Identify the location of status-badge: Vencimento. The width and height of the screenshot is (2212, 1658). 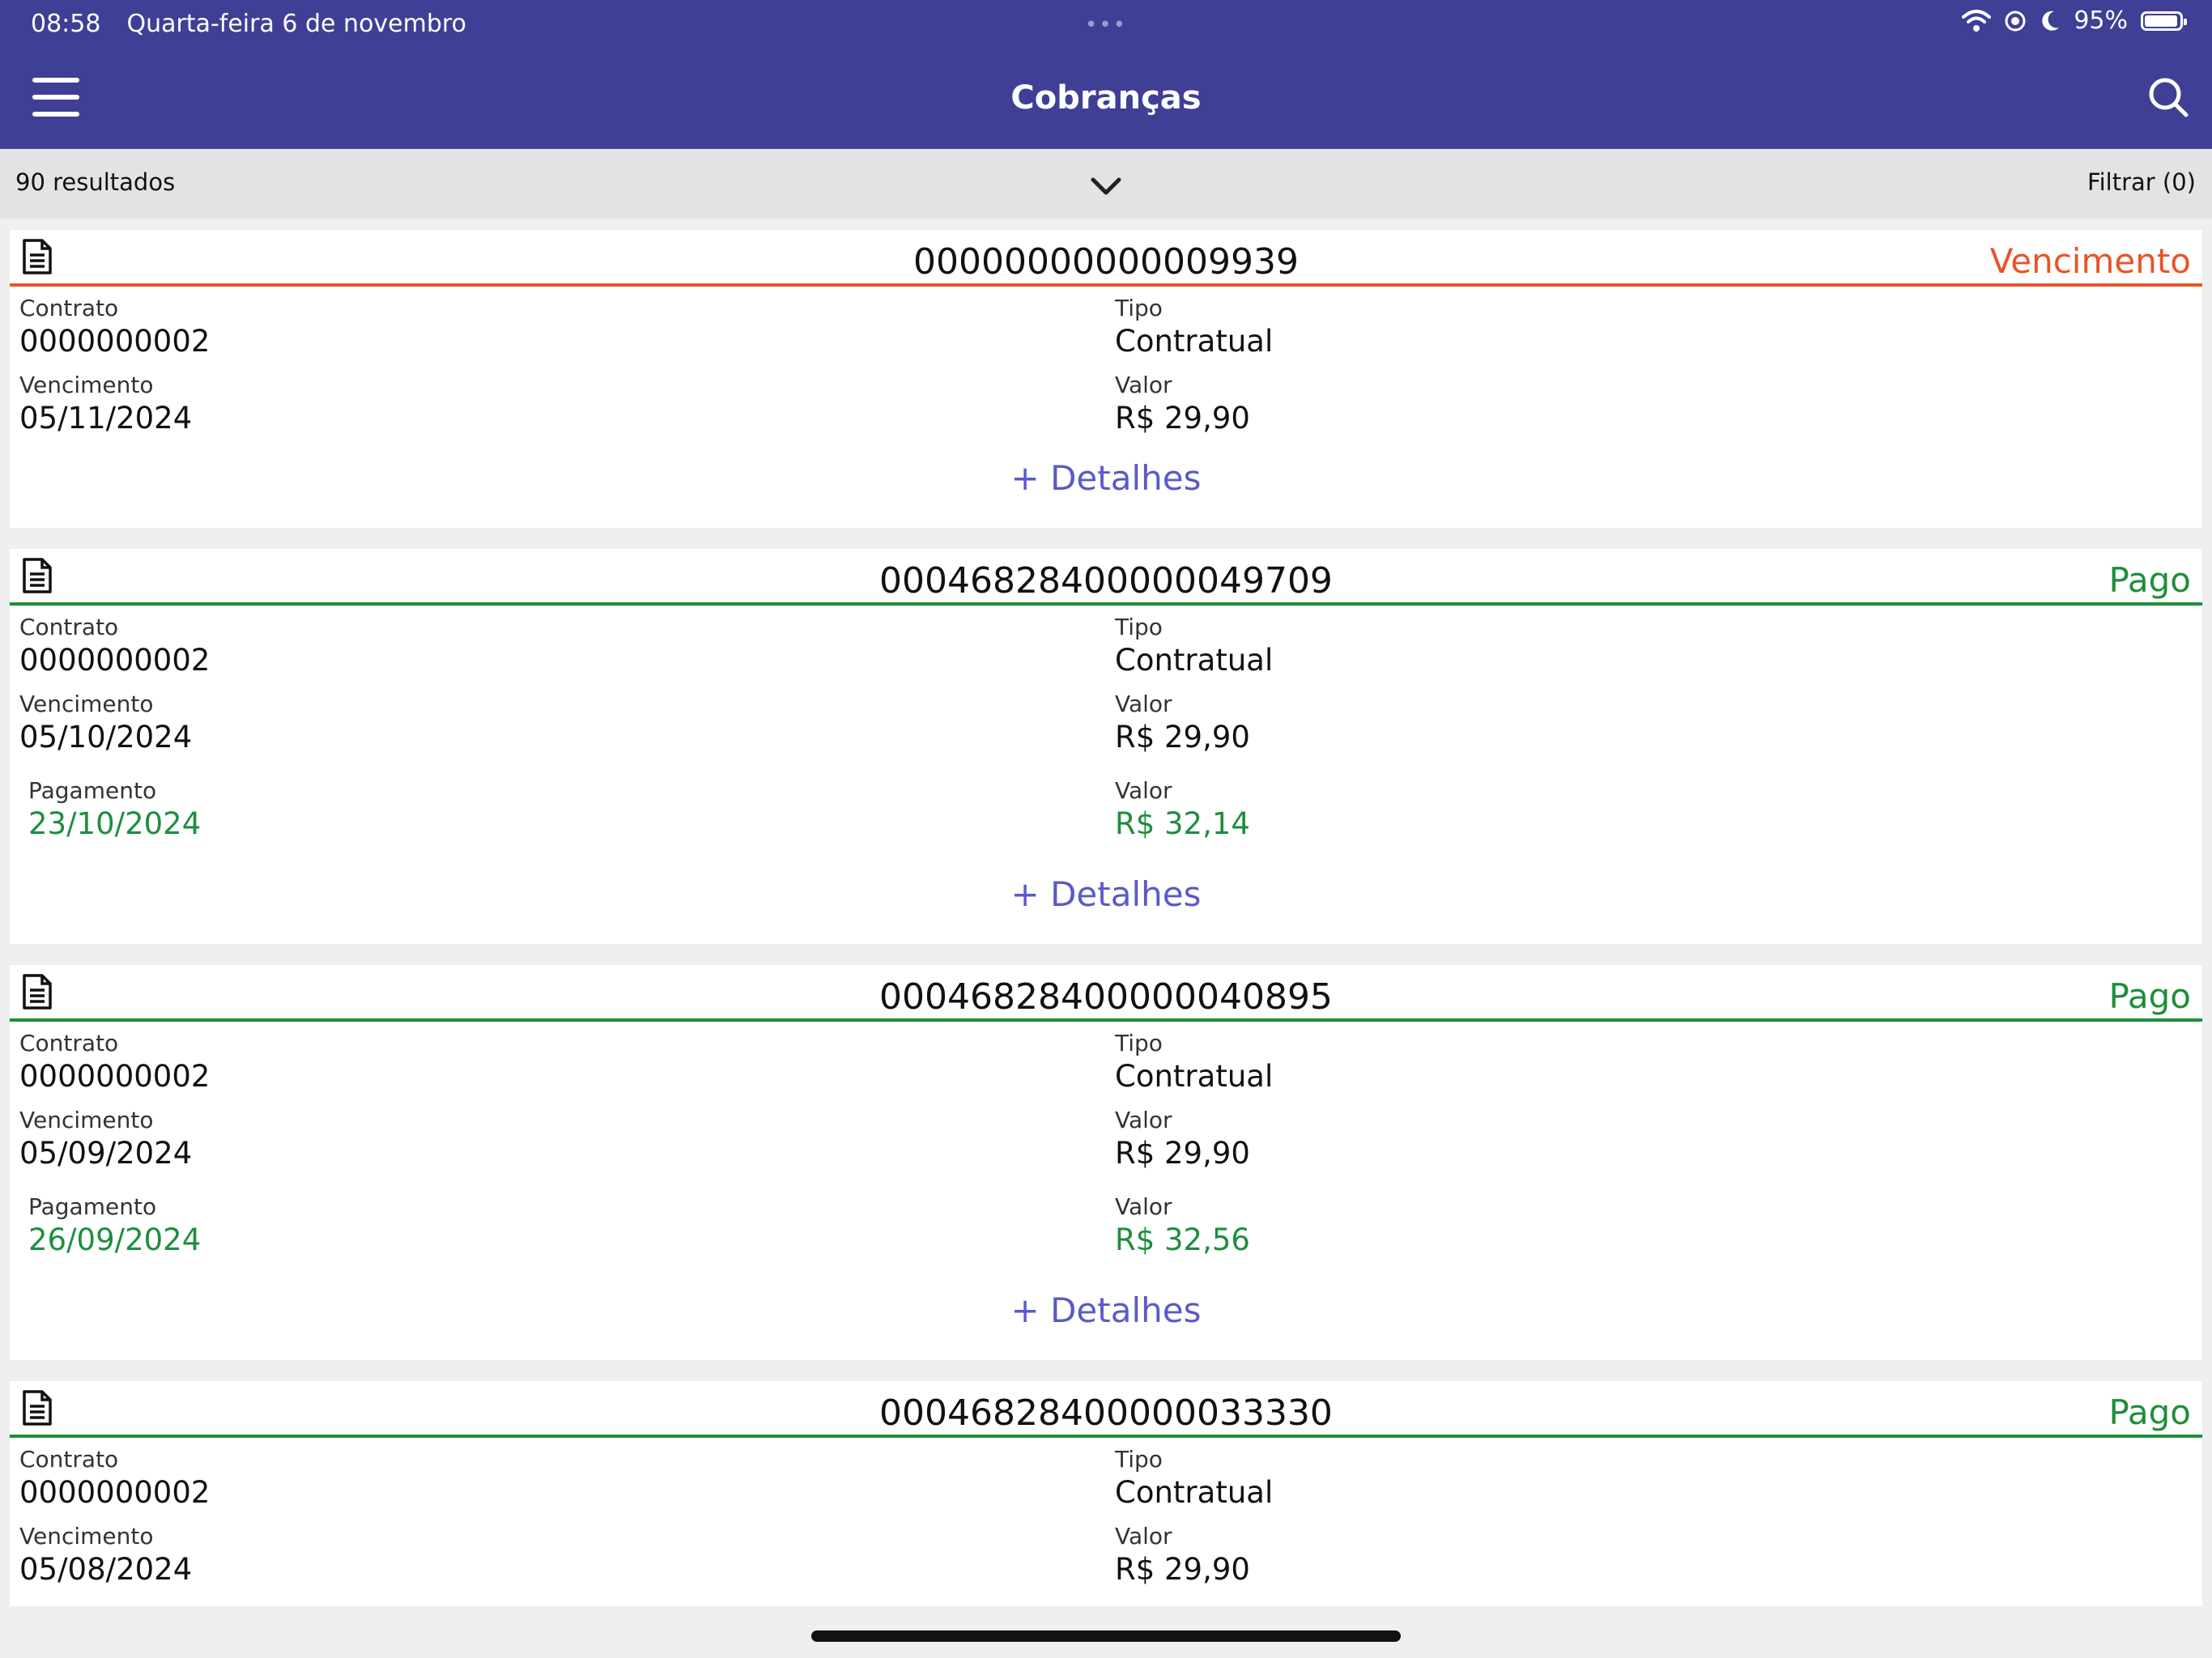
(2090, 261).